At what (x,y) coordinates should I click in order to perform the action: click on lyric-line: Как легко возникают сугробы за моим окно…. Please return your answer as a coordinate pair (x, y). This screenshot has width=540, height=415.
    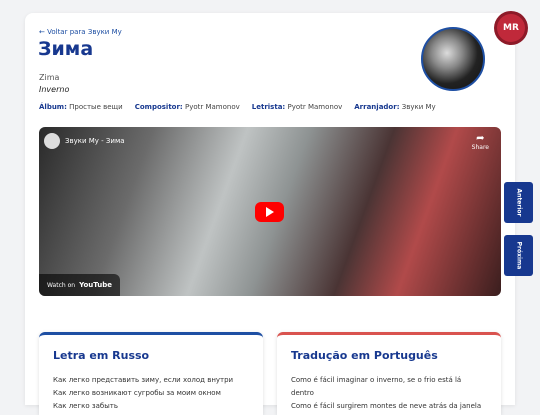
    Looking at the image, I should click on (137, 393).